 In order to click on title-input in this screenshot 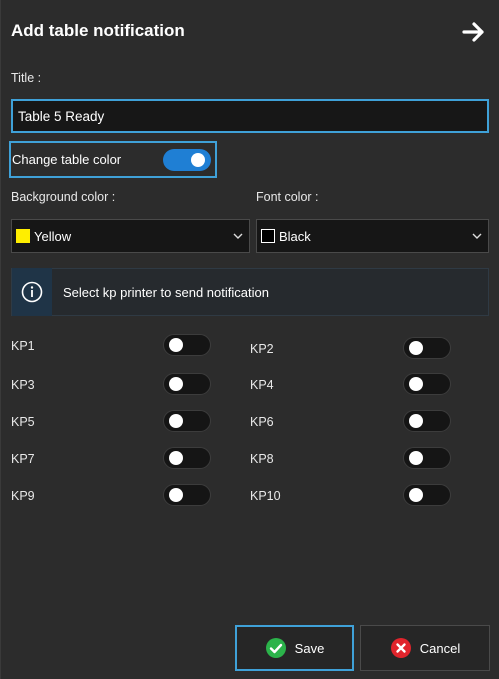, I will do `click(250, 116)`.